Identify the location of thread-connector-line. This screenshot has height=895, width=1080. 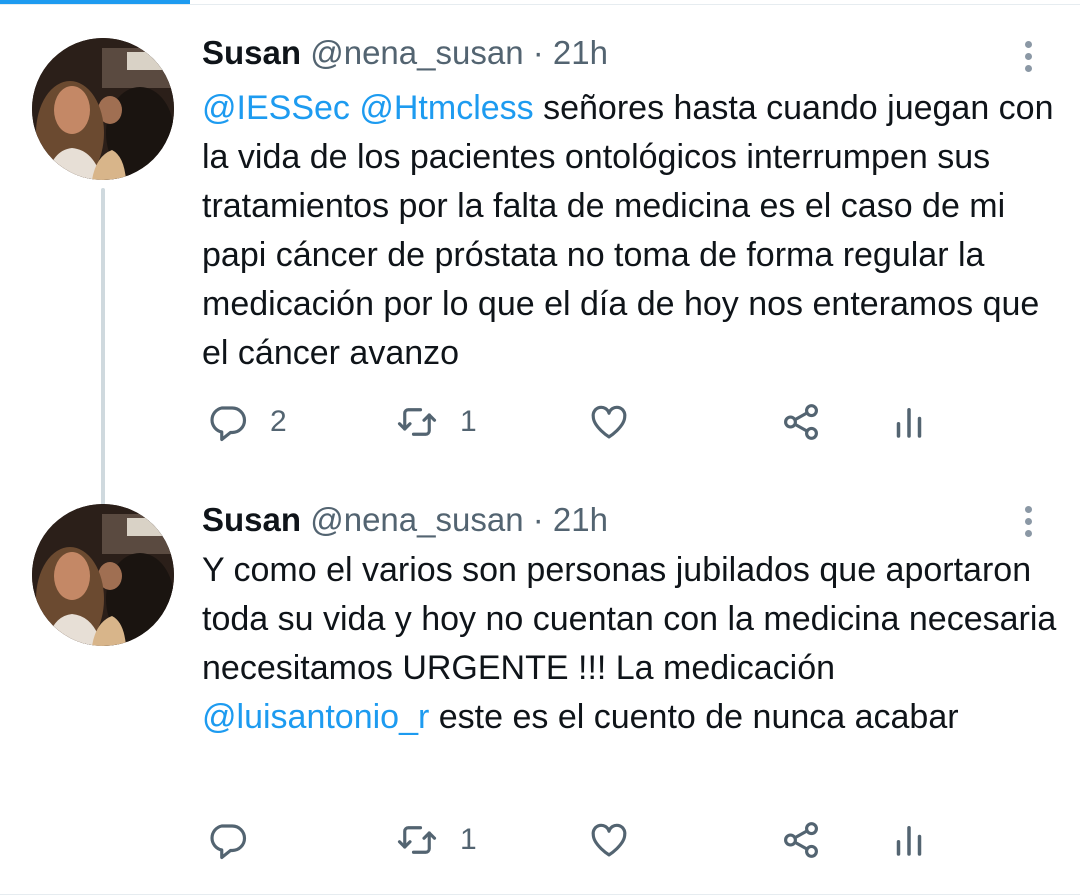
(103, 347).